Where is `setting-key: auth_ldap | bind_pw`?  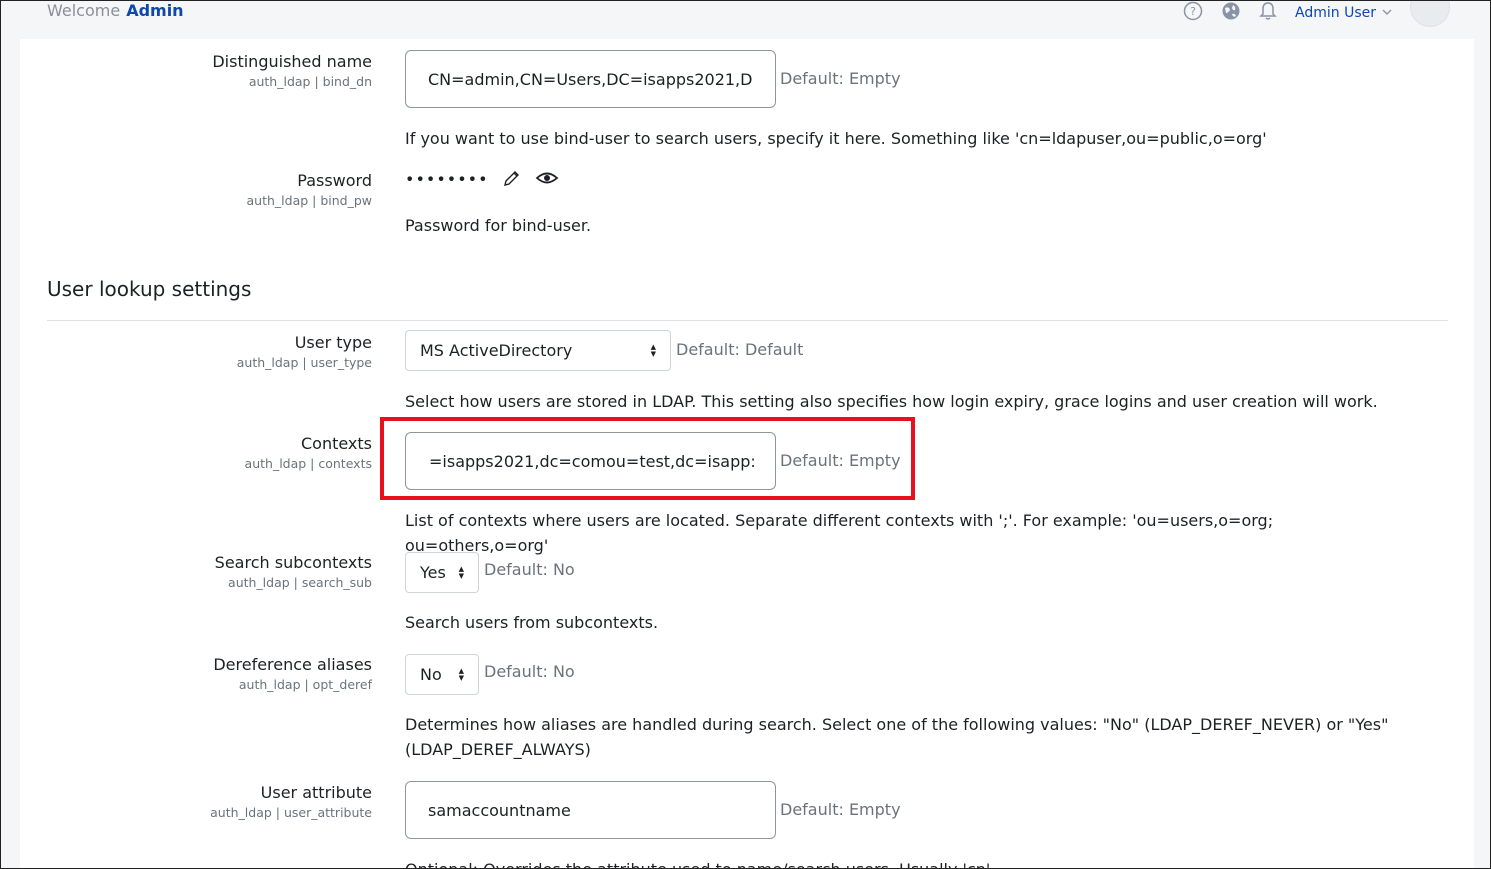 setting-key: auth_ldap | bind_pw is located at coordinates (309, 200).